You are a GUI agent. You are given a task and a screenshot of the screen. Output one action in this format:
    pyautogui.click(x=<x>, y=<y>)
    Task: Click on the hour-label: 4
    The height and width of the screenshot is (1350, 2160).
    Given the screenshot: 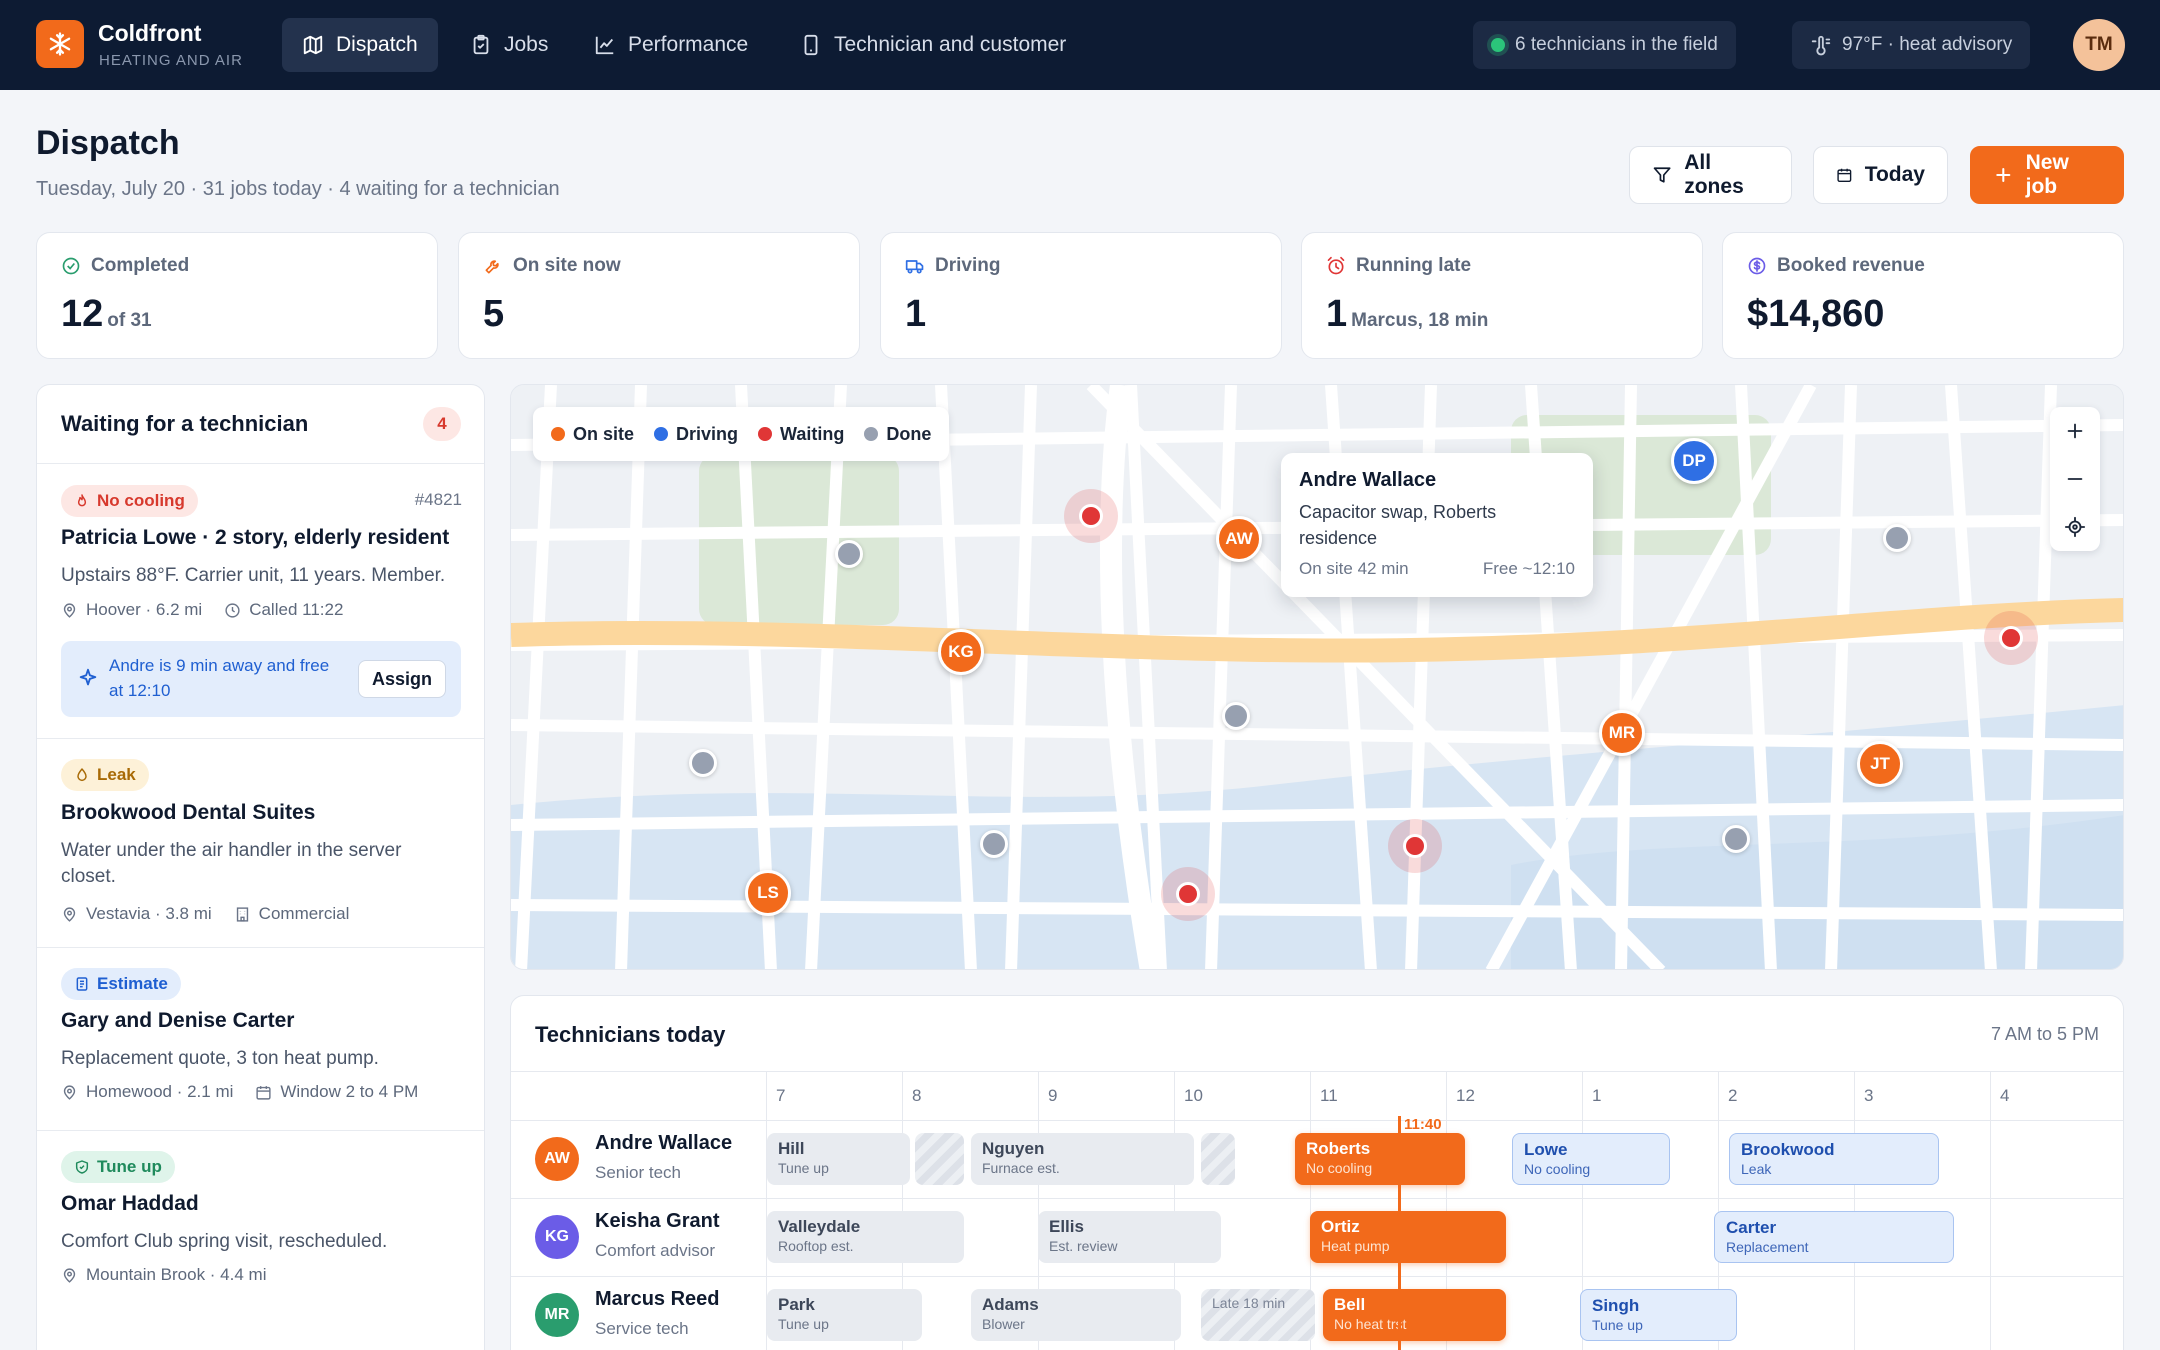 What is the action you would take?
    pyautogui.click(x=2005, y=1095)
    